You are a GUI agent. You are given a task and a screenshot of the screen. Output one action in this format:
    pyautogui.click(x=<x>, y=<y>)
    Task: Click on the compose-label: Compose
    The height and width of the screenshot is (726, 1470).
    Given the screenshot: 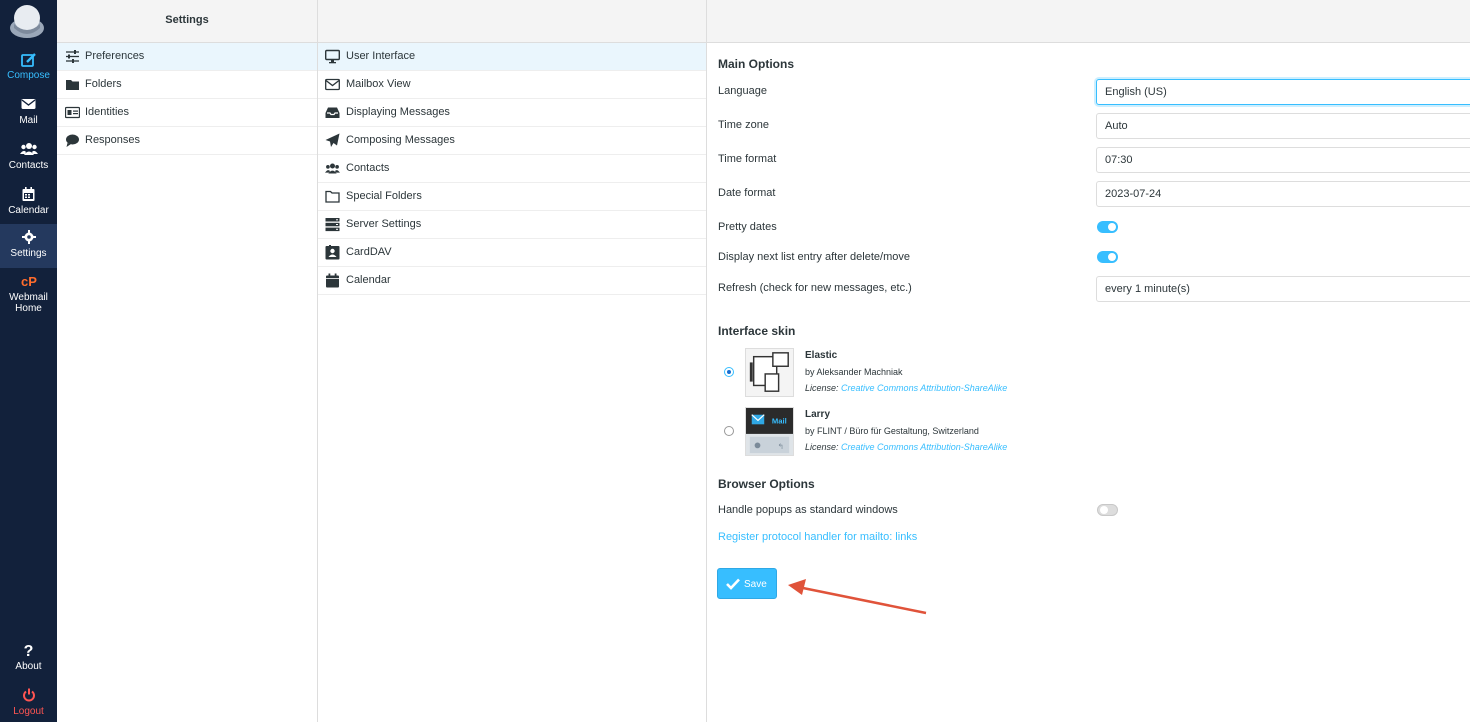 What is the action you would take?
    pyautogui.click(x=28, y=75)
    